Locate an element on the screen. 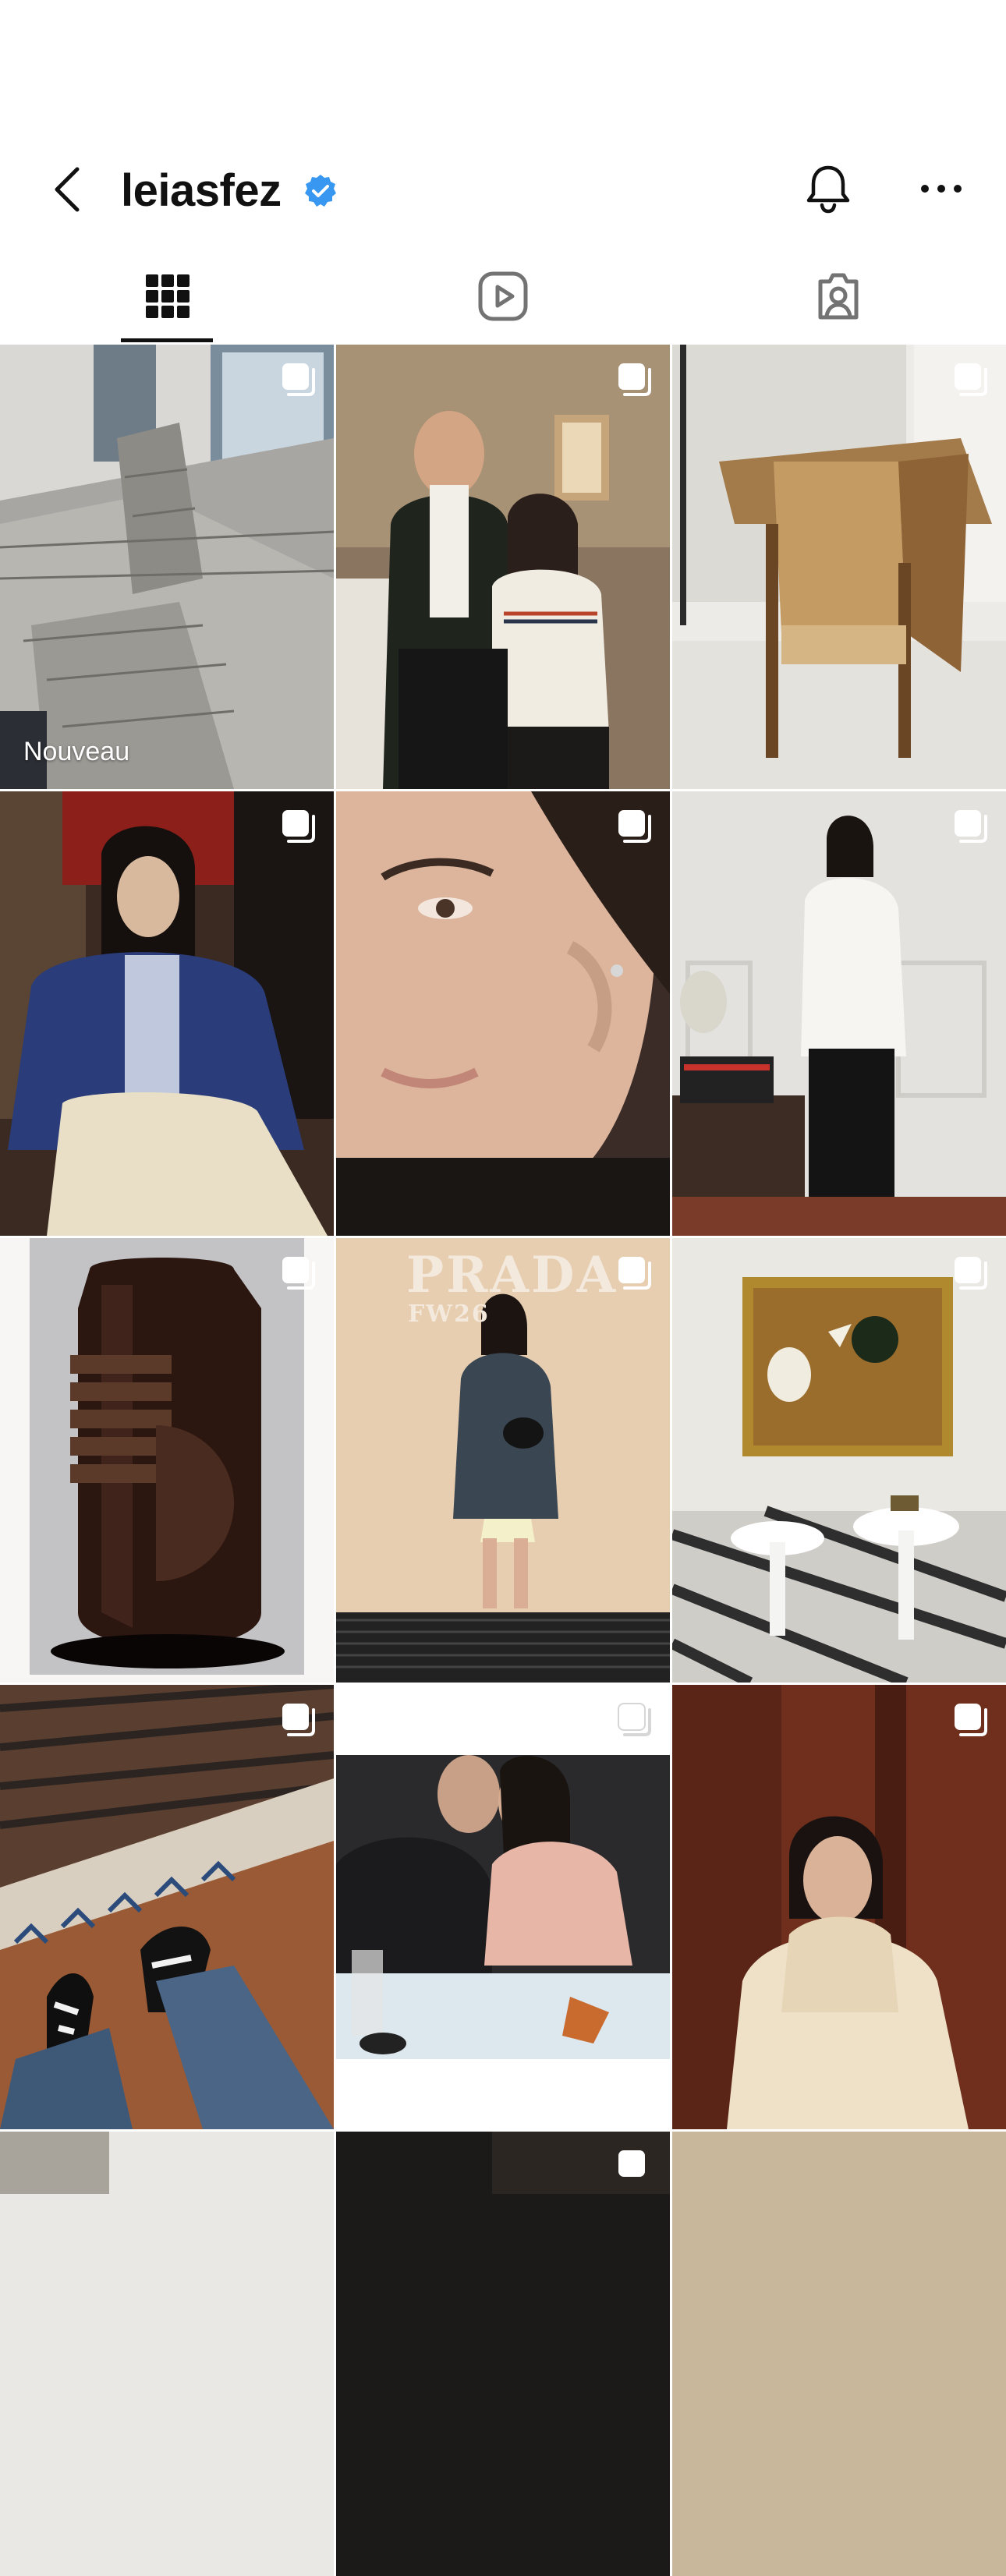 The width and height of the screenshot is (1006, 2576). notifications-button is located at coordinates (828, 188).